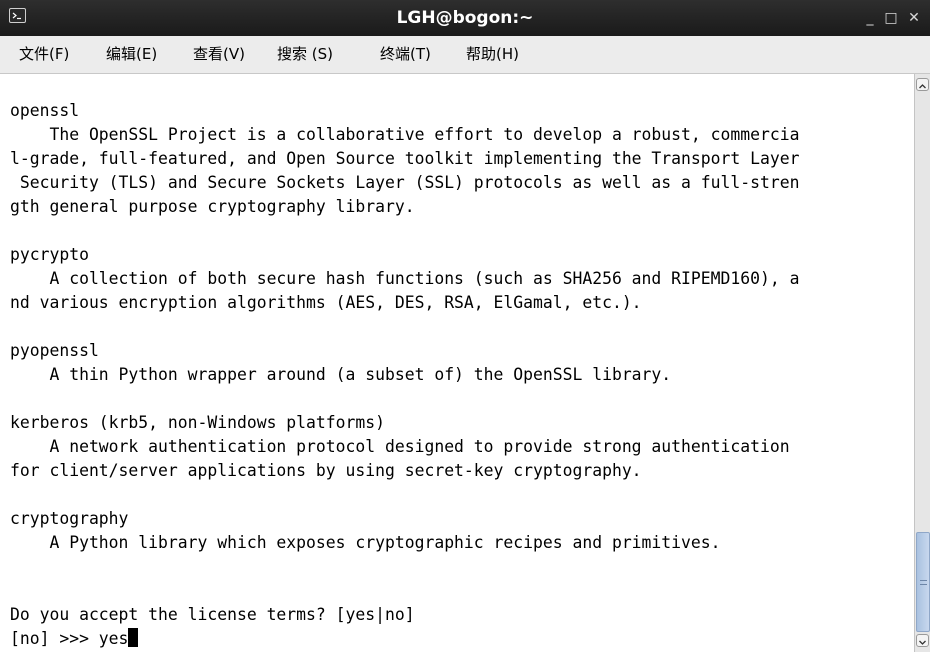  I want to click on title-bar: LGH@bogon:~ _ □ ✕, so click(465, 18).